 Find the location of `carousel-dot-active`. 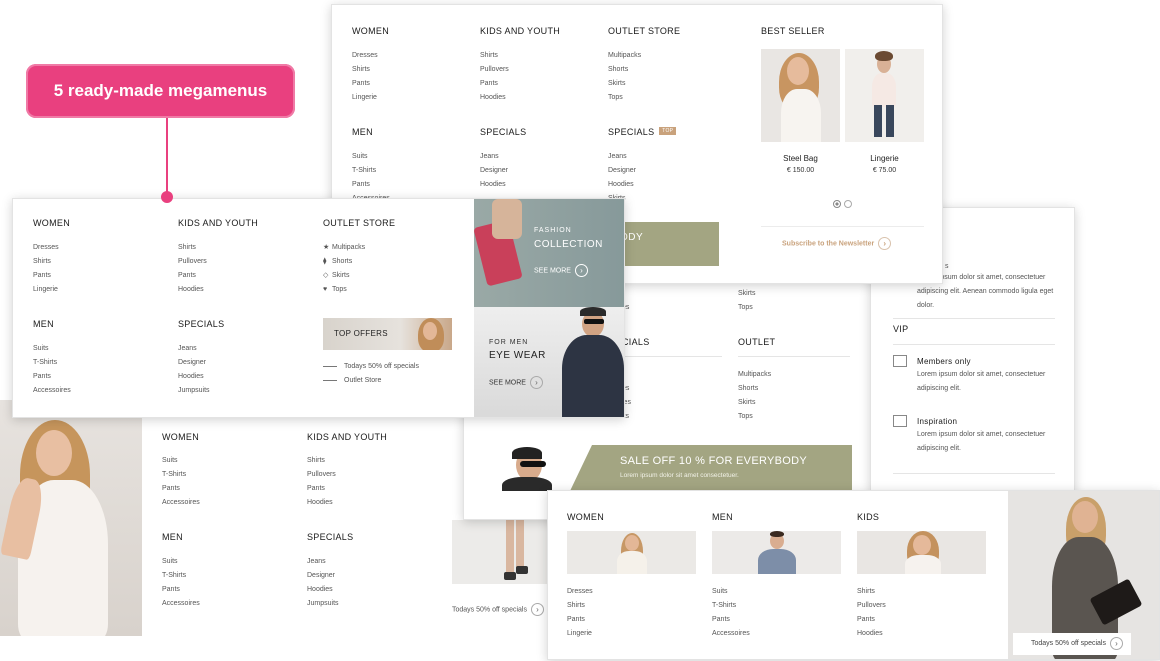

carousel-dot-active is located at coordinates (837, 204).